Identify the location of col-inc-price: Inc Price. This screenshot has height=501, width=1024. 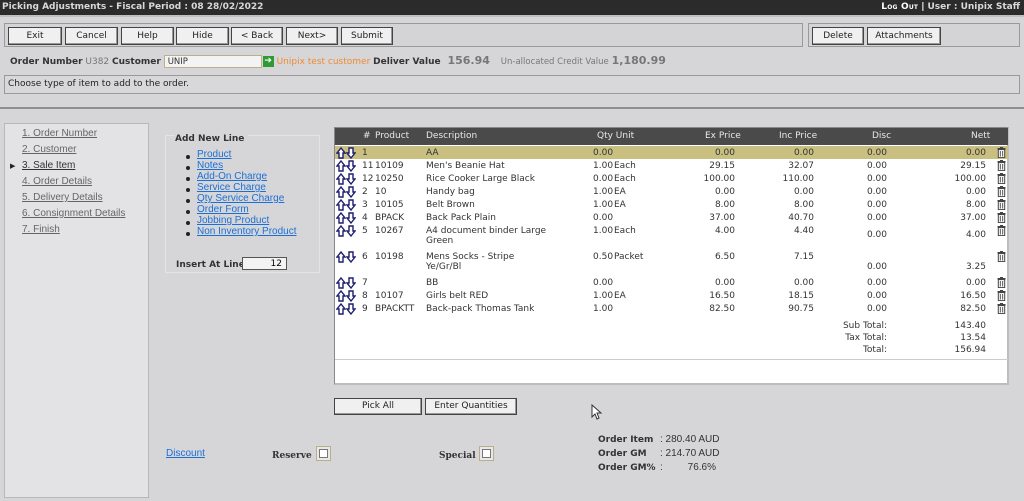
(798, 136).